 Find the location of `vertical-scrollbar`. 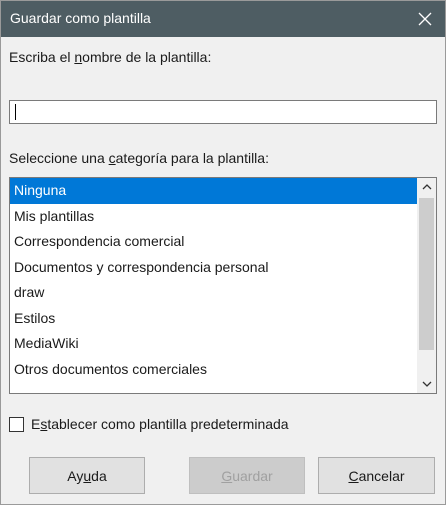

vertical-scrollbar is located at coordinates (426, 285).